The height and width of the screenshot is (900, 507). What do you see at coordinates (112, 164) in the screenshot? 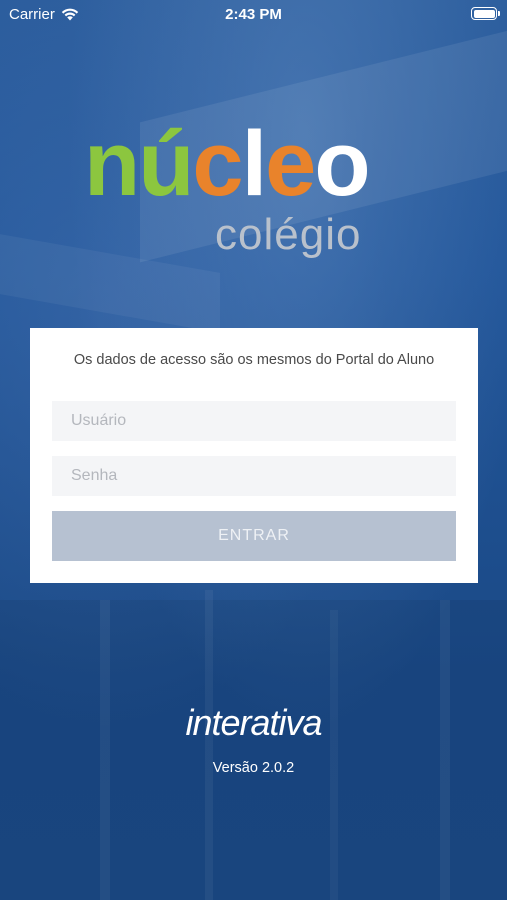
I see `logo-letter: n` at bounding box center [112, 164].